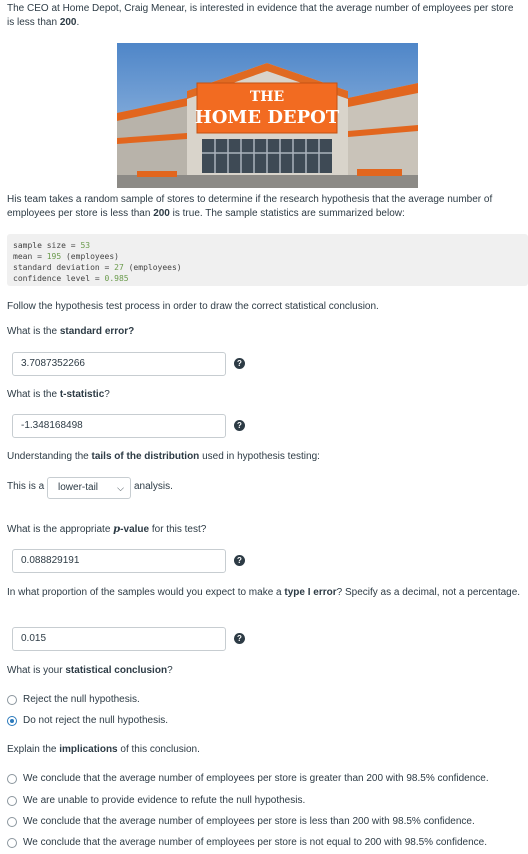  Describe the element at coordinates (119, 639) in the screenshot. I see `type-i-error-input: 0.015` at that location.